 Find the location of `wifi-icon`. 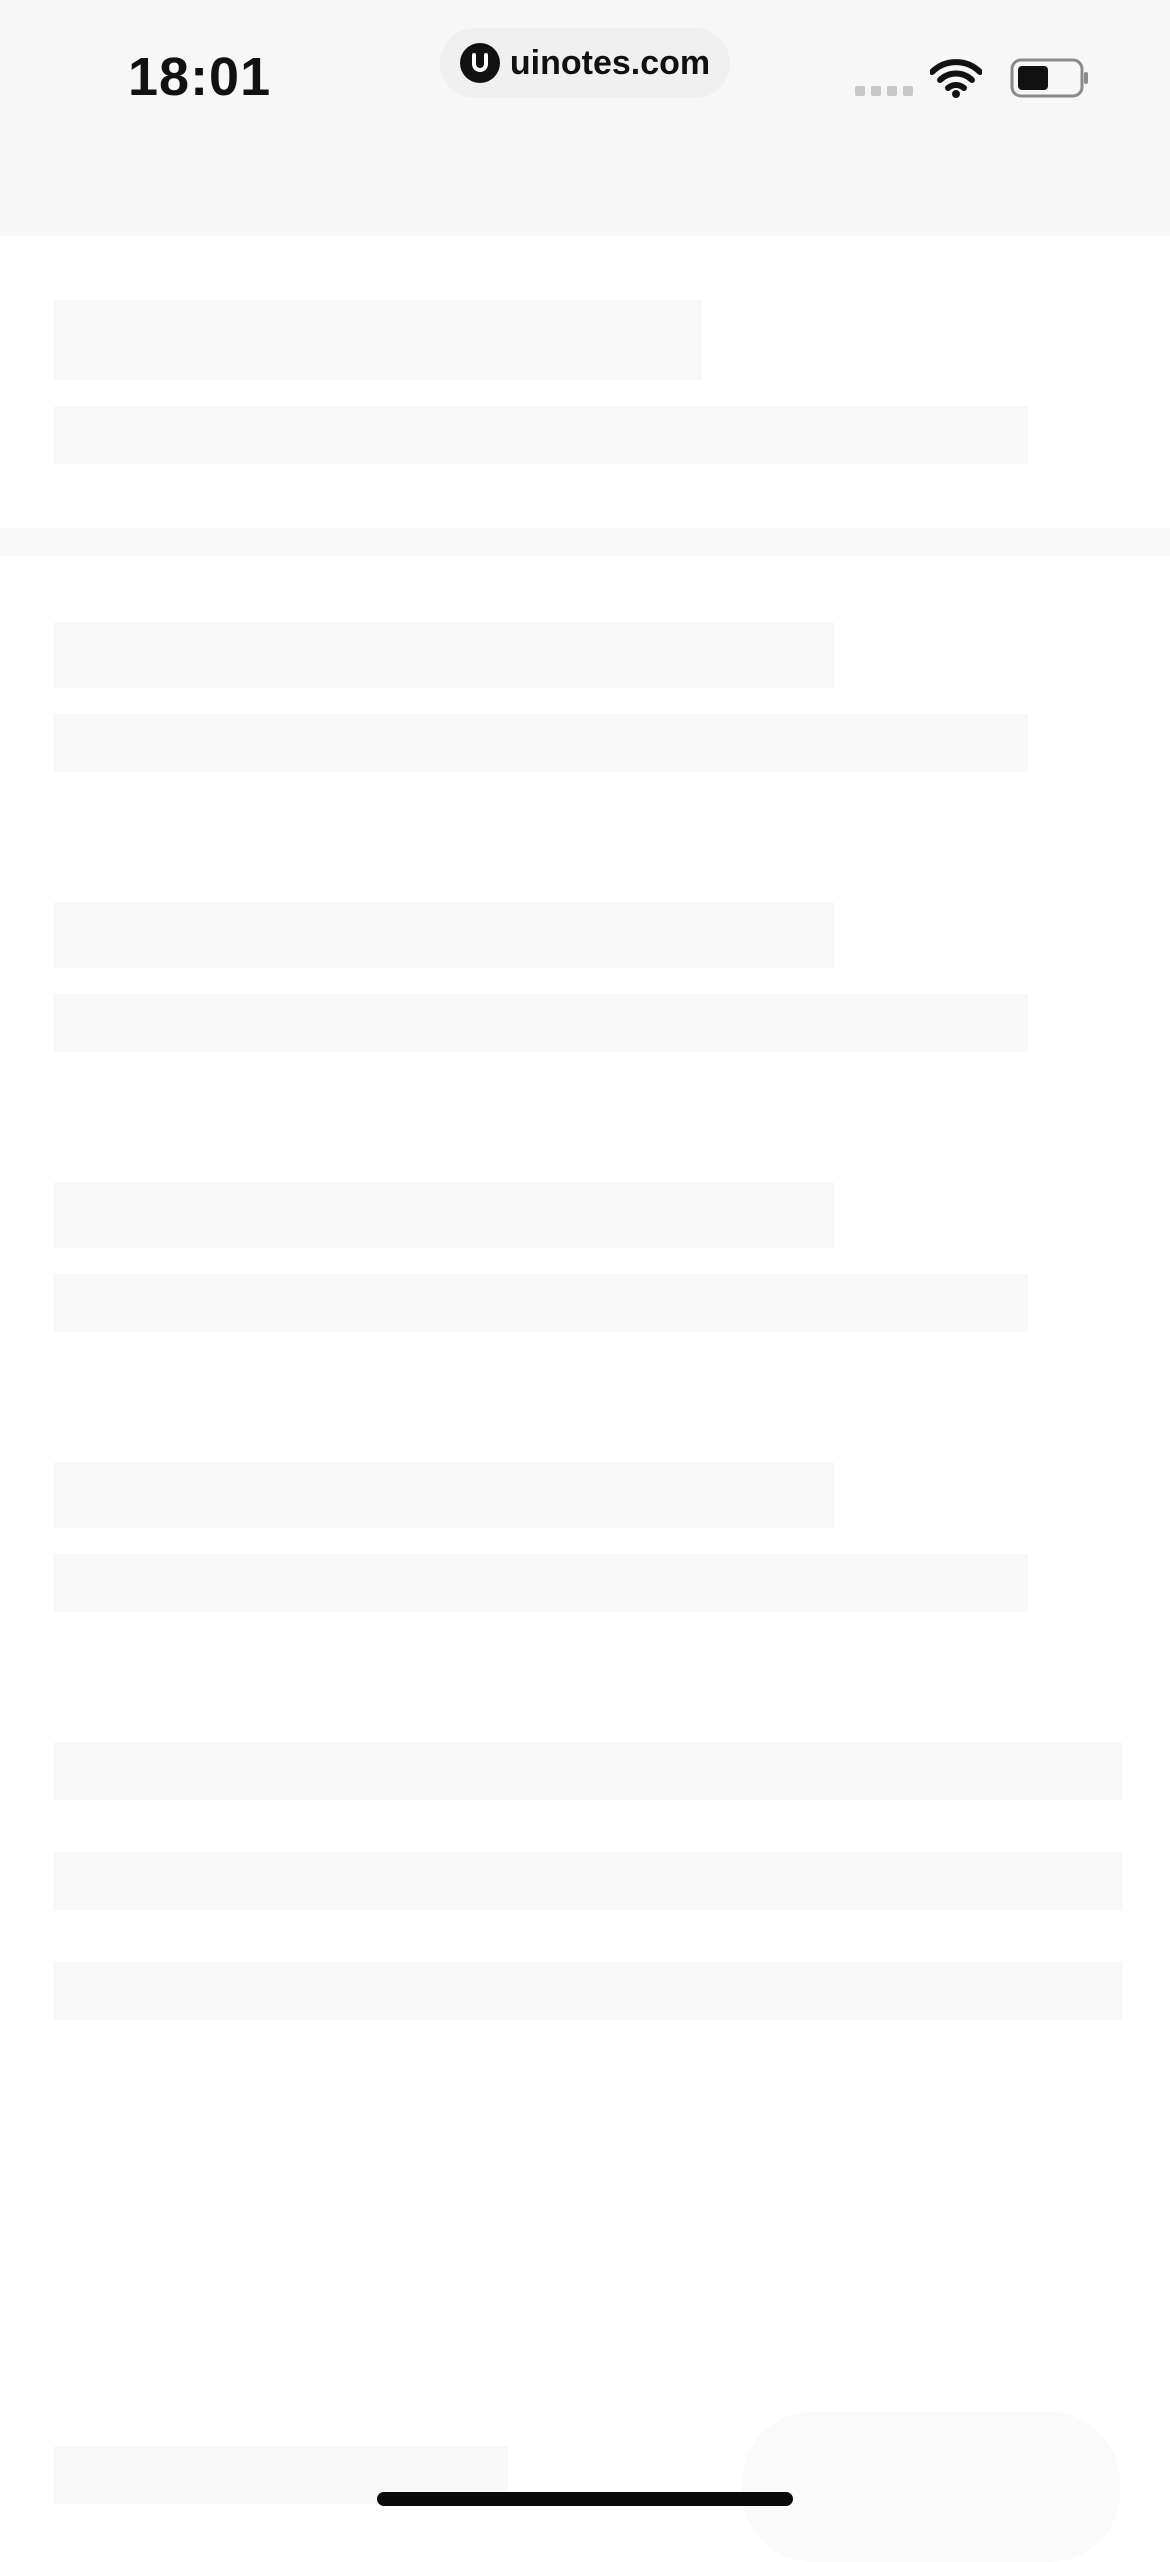

wifi-icon is located at coordinates (956, 80).